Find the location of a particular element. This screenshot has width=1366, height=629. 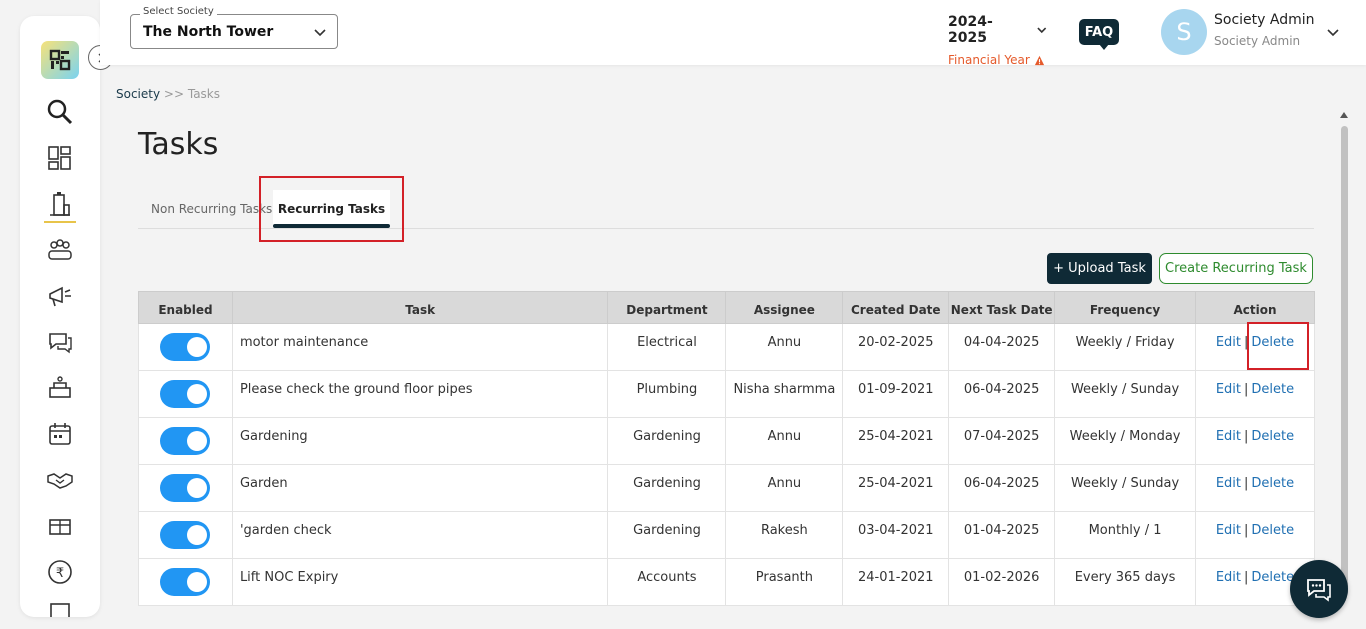

scroll-thumb is located at coordinates (1344, 361).